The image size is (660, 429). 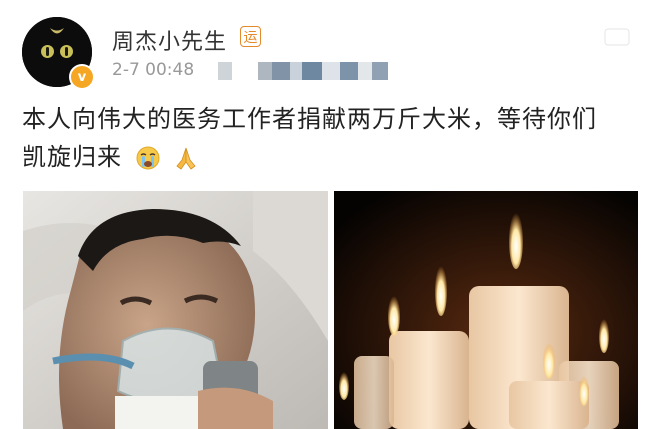 I want to click on post-line-1: 本人向伟大的医务工作者捐献两万斤大米，等待你们, so click(x=309, y=119).